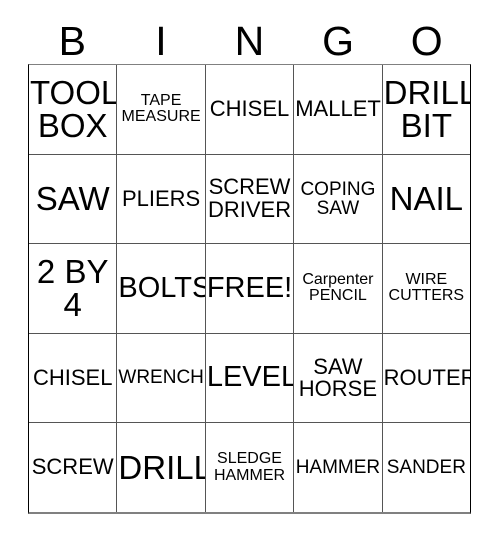 The image size is (500, 544). I want to click on bingo-cell-o3: WIRE CUTTERS, so click(425, 288).